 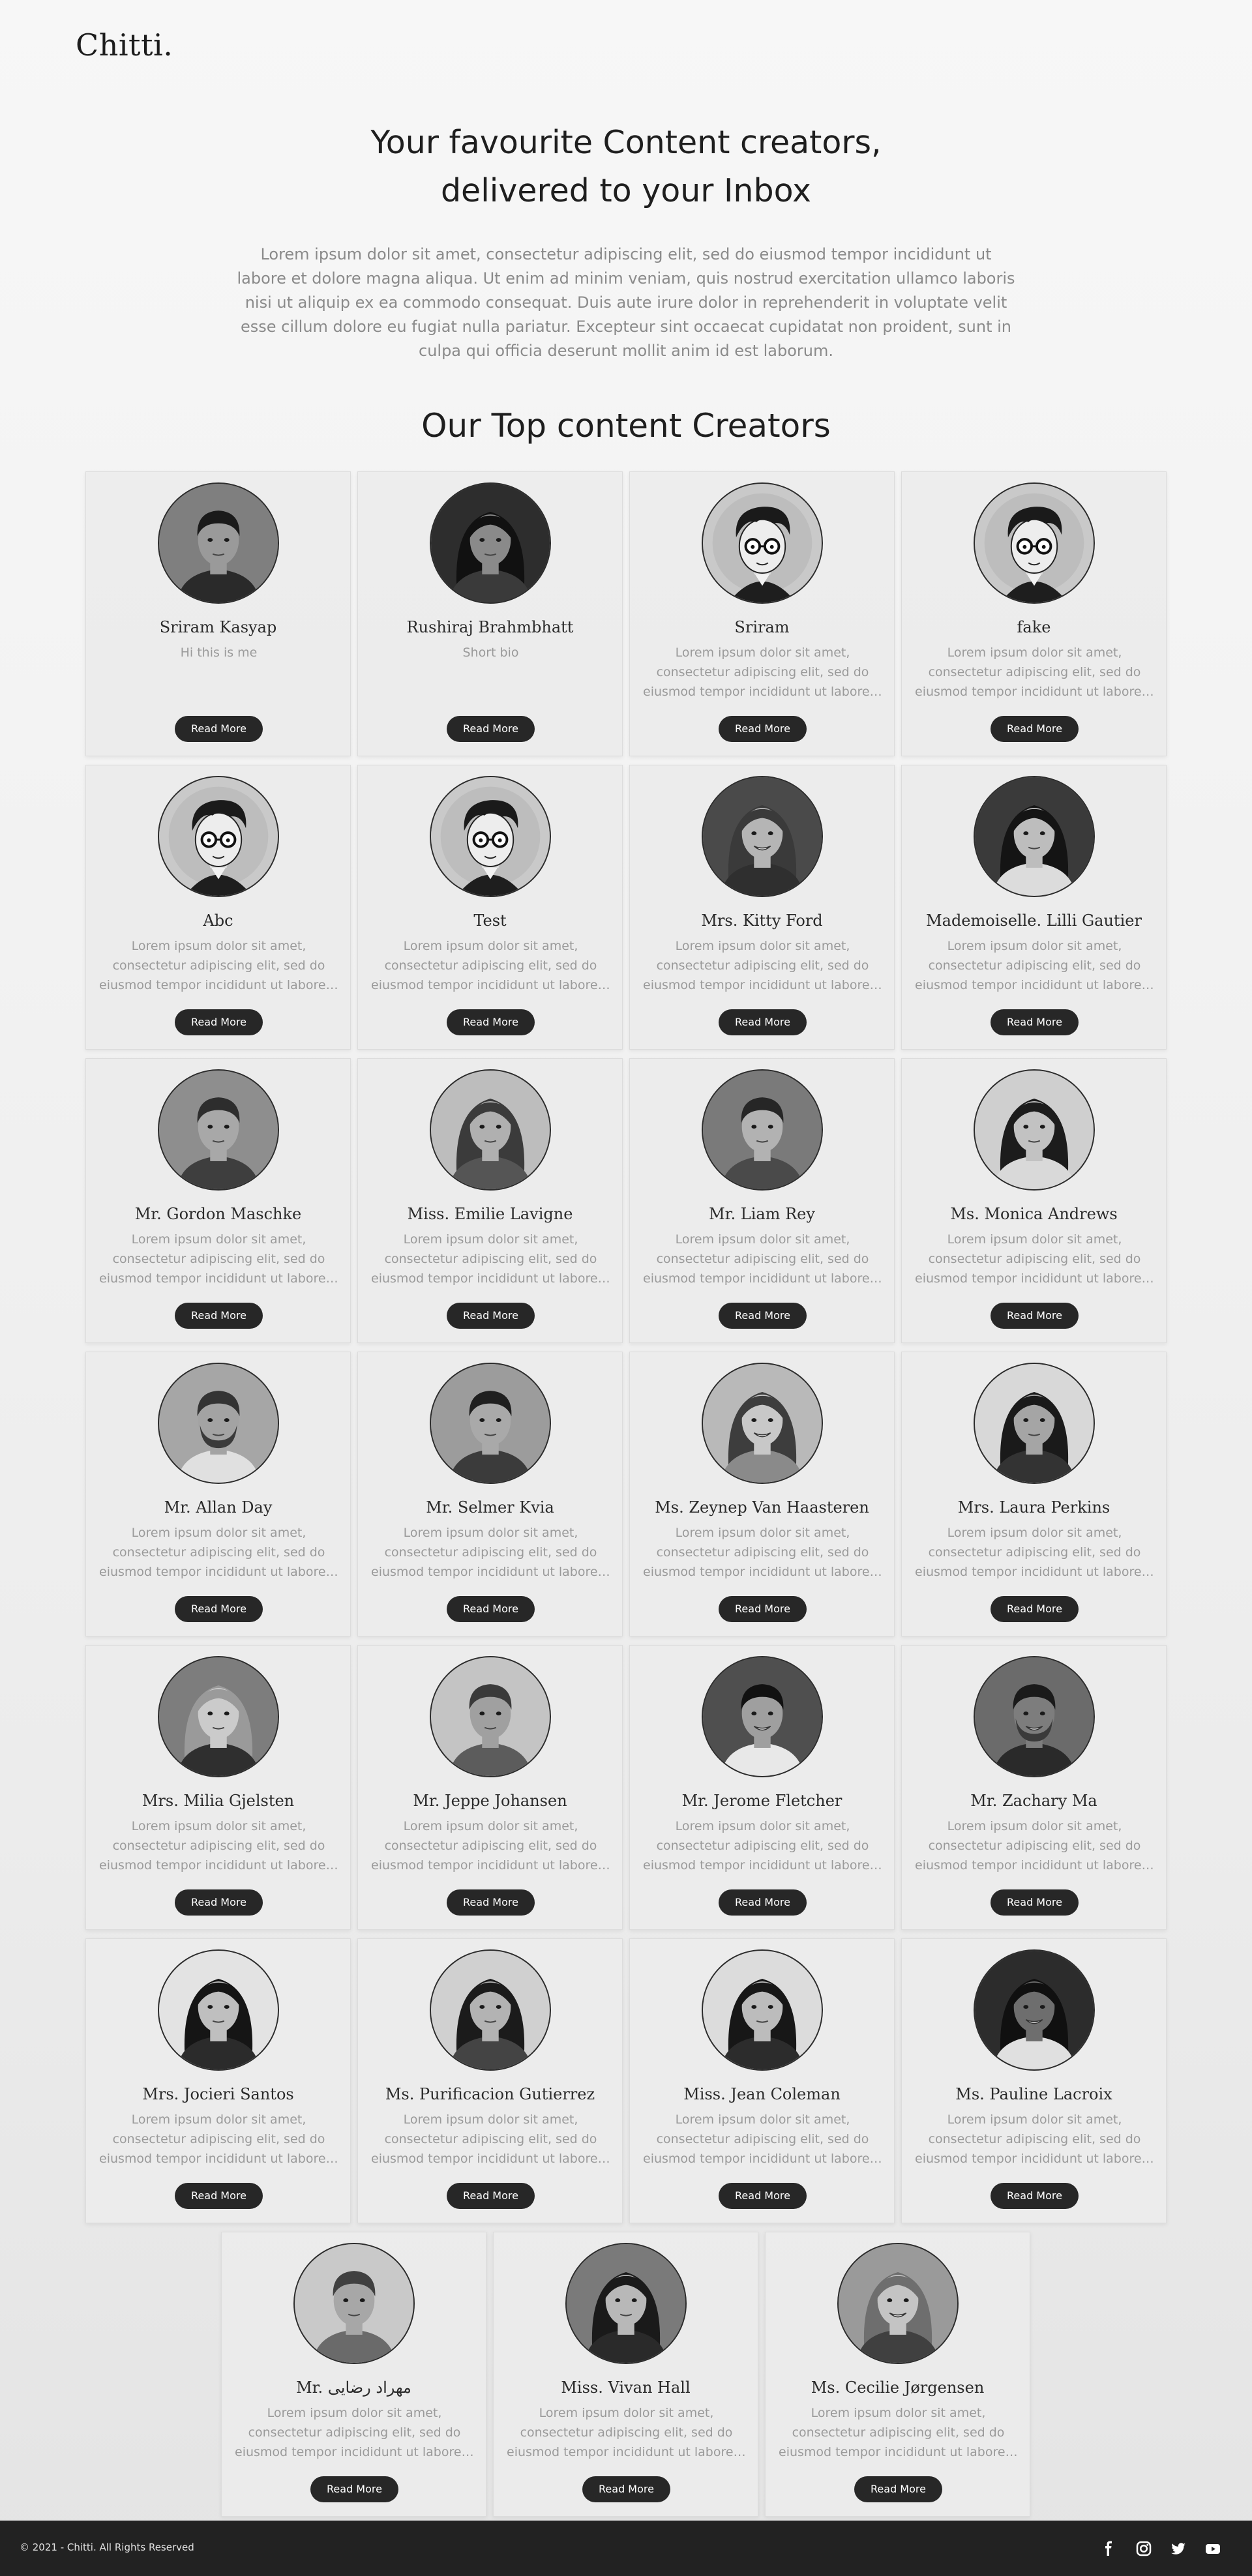 What do you see at coordinates (1178, 2549) in the screenshot?
I see `twitter-icon` at bounding box center [1178, 2549].